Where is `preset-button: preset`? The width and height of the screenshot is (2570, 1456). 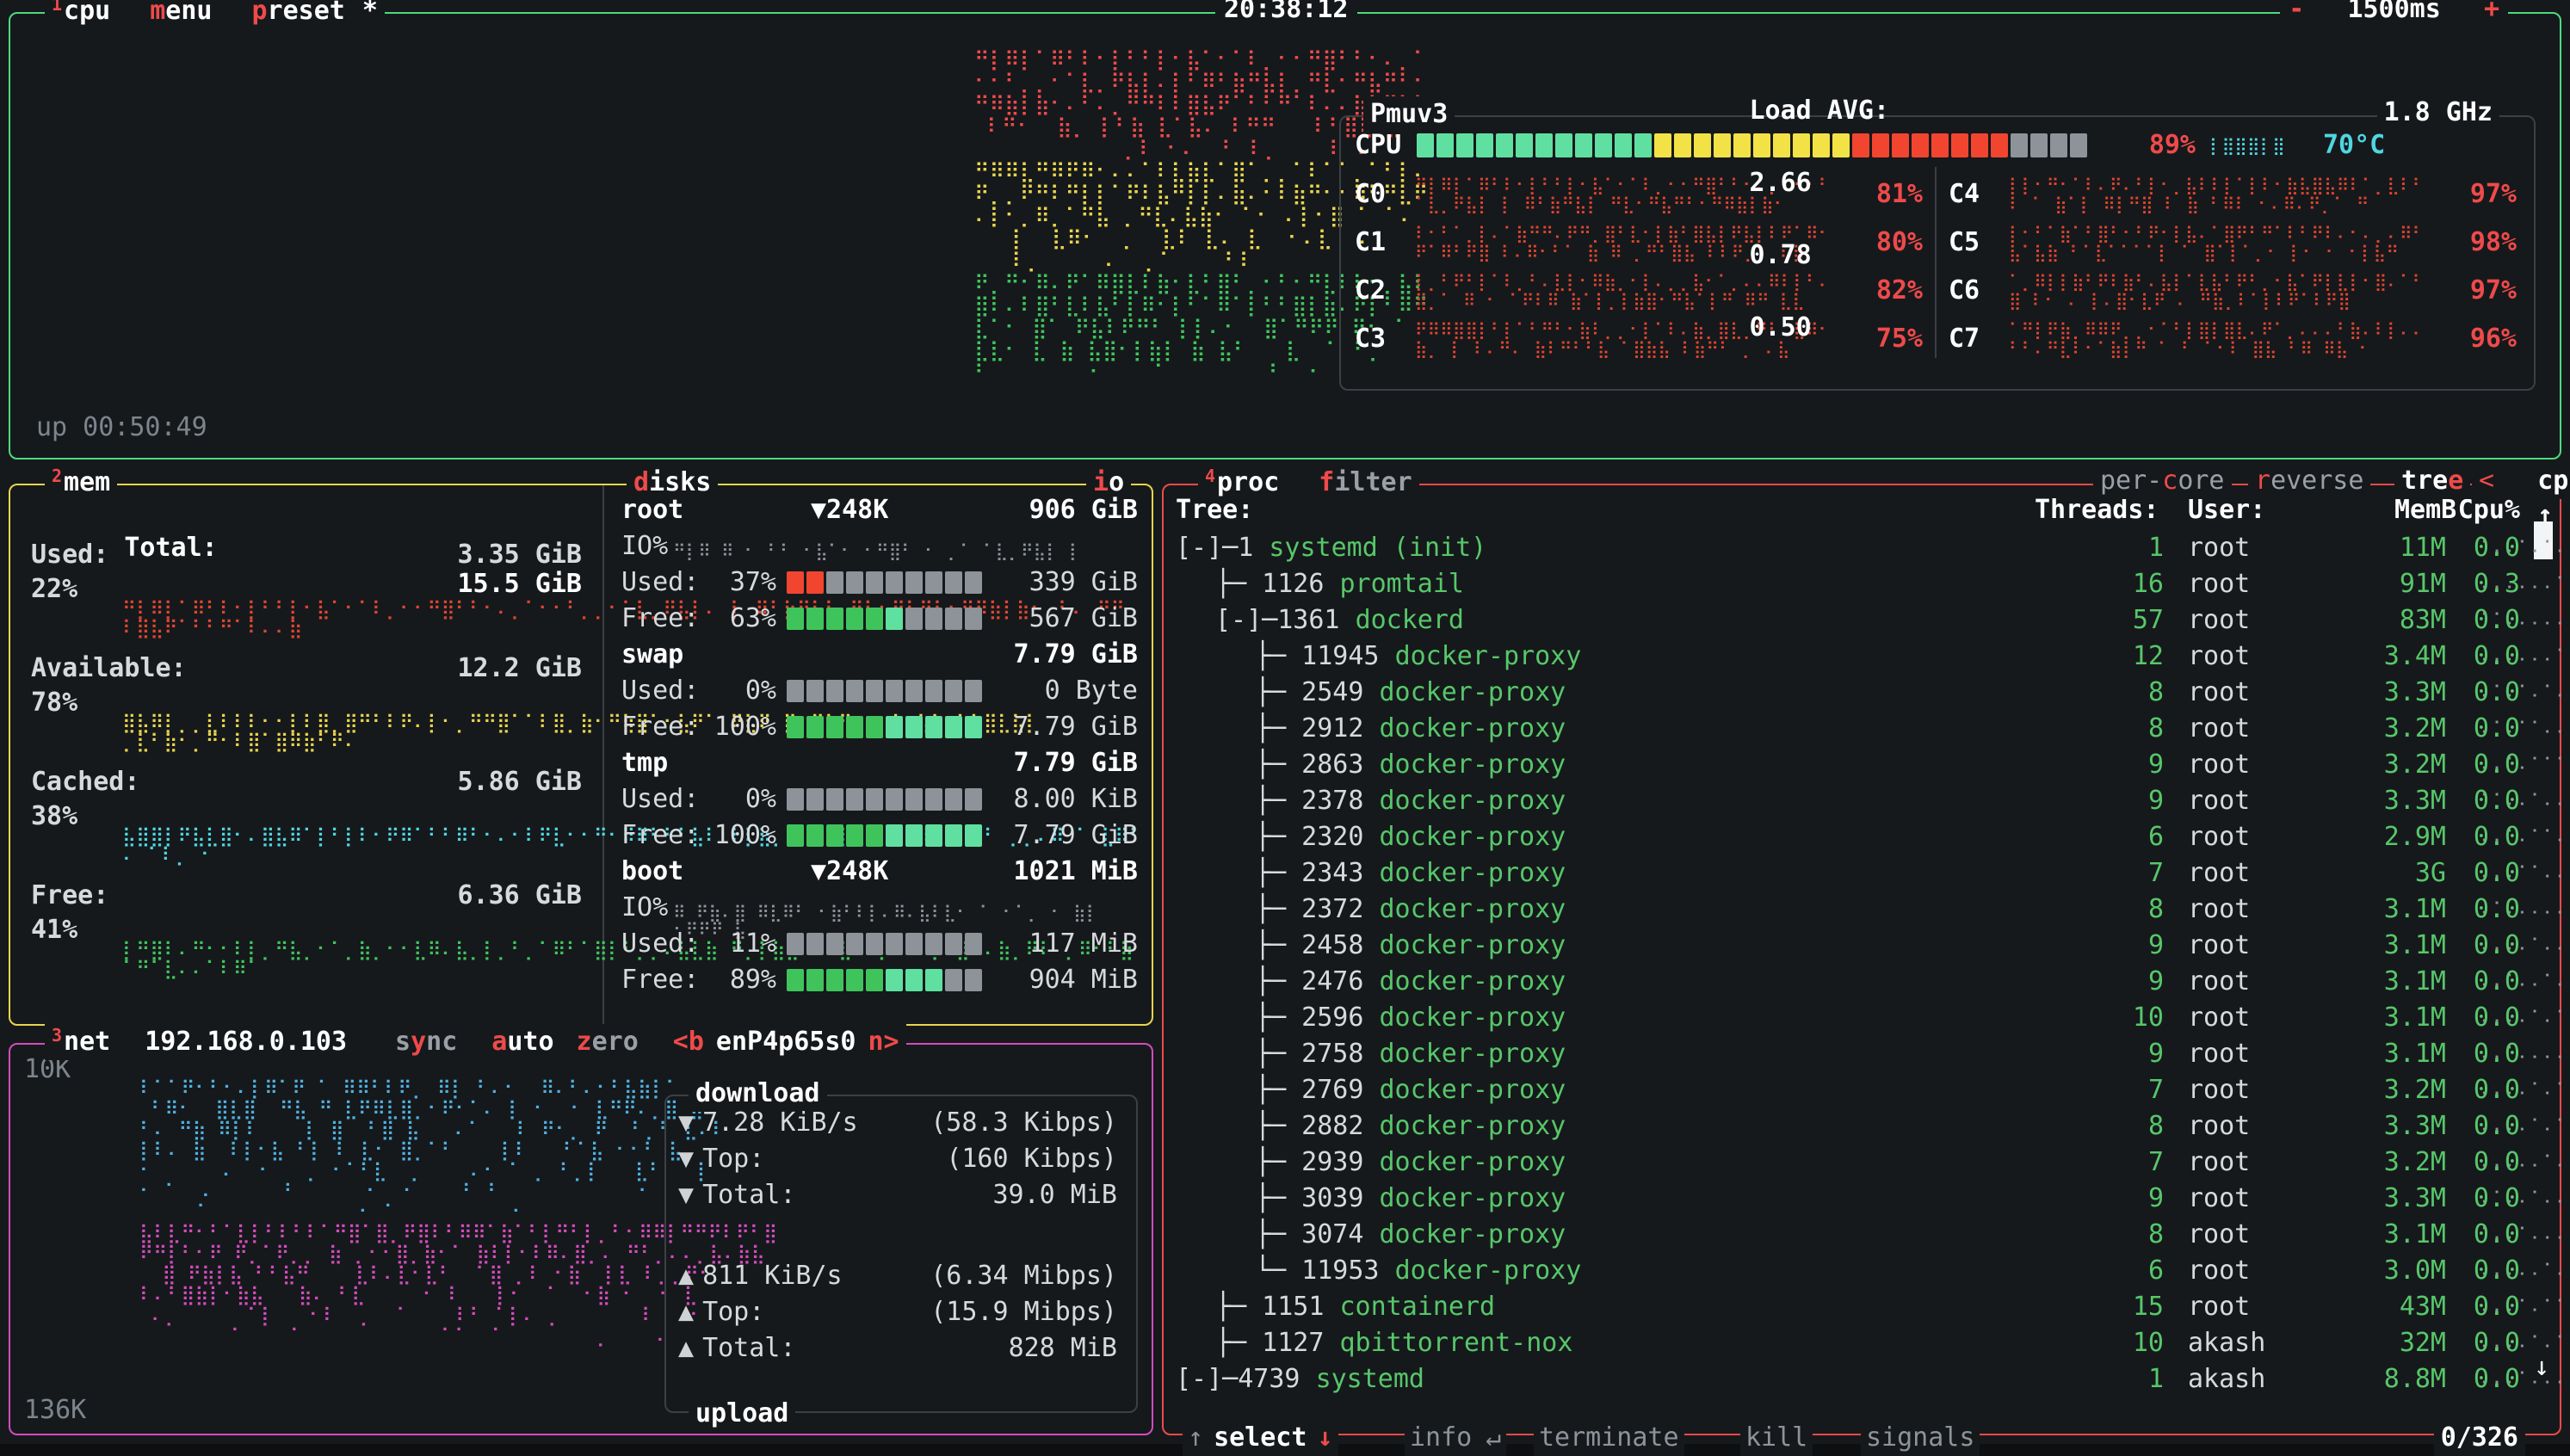
preset-button: preset is located at coordinates (297, 15).